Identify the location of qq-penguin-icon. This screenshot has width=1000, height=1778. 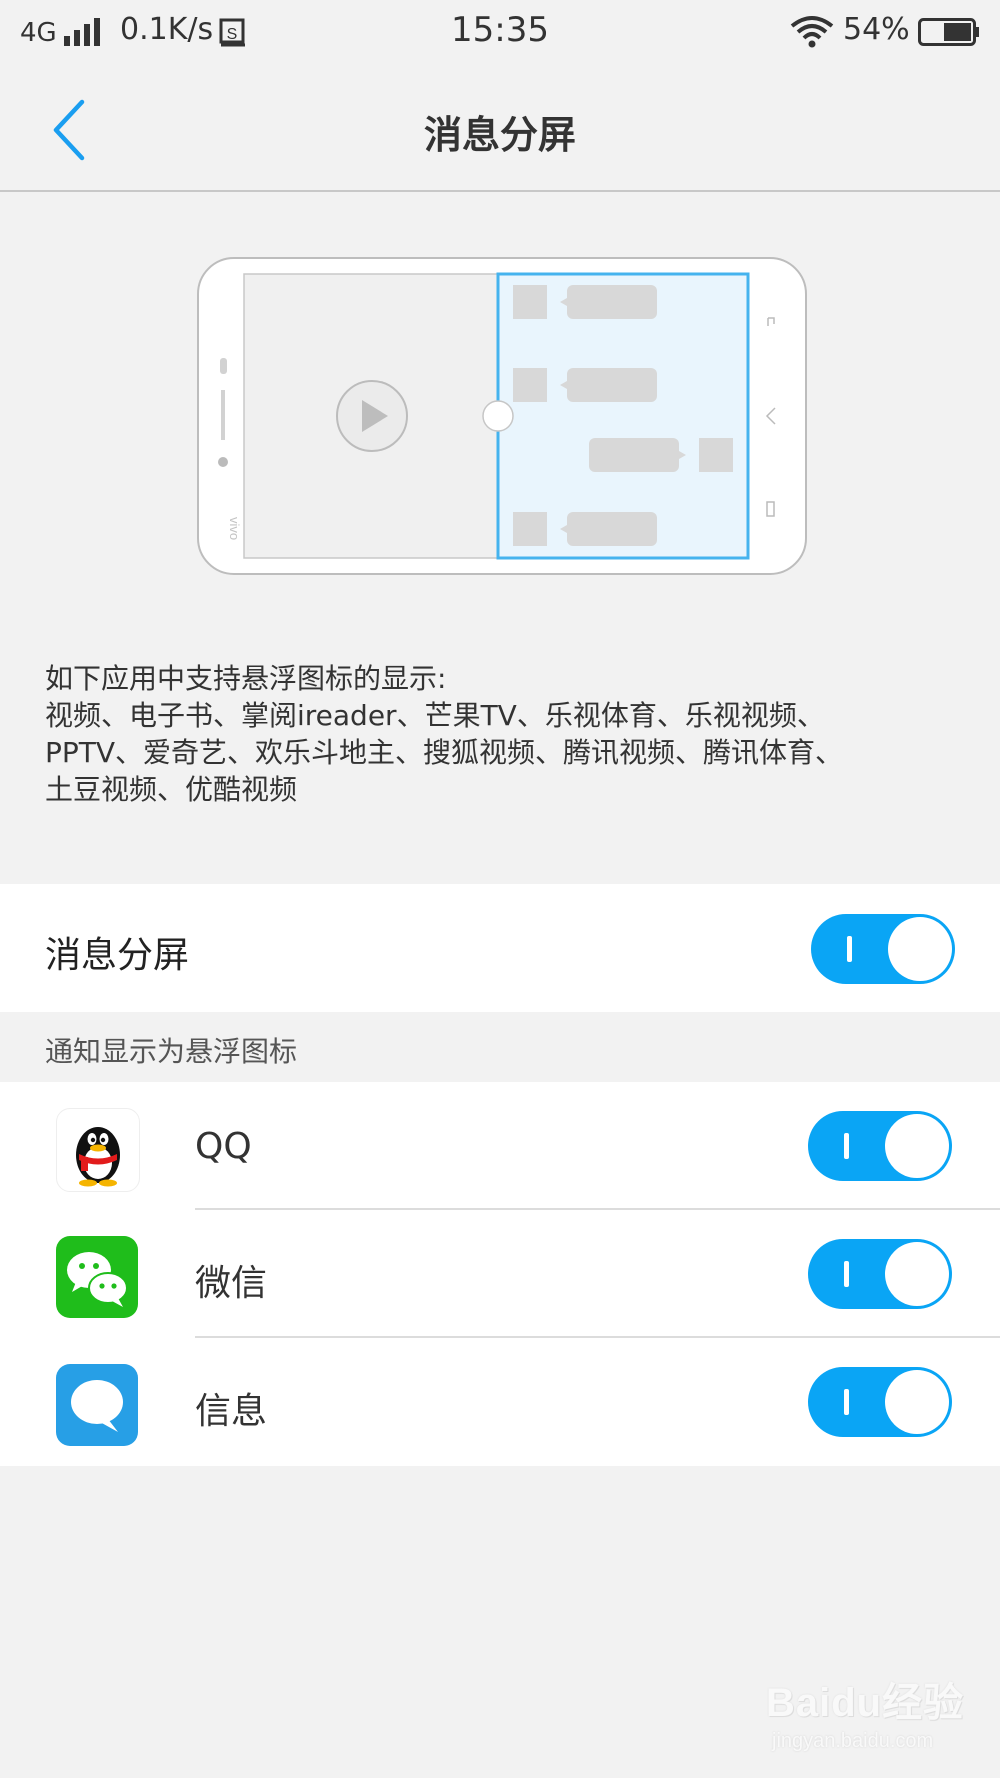
(98, 1150).